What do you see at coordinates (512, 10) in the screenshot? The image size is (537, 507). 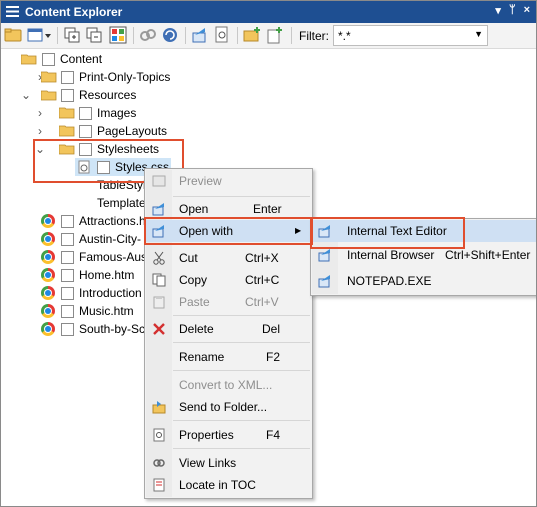 I see `pin-icon: ᛘ` at bounding box center [512, 10].